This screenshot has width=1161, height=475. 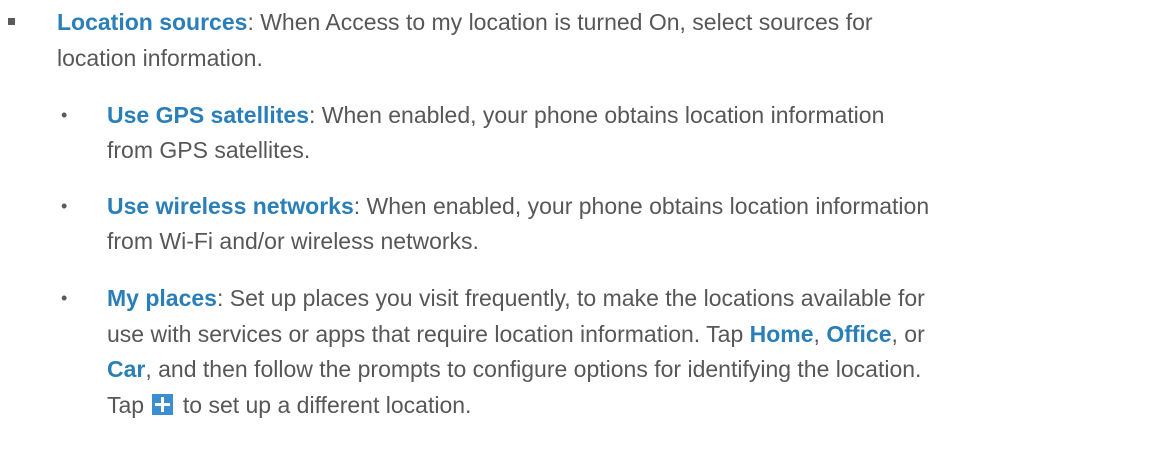 What do you see at coordinates (859, 334) in the screenshot?
I see `office-term: Office` at bounding box center [859, 334].